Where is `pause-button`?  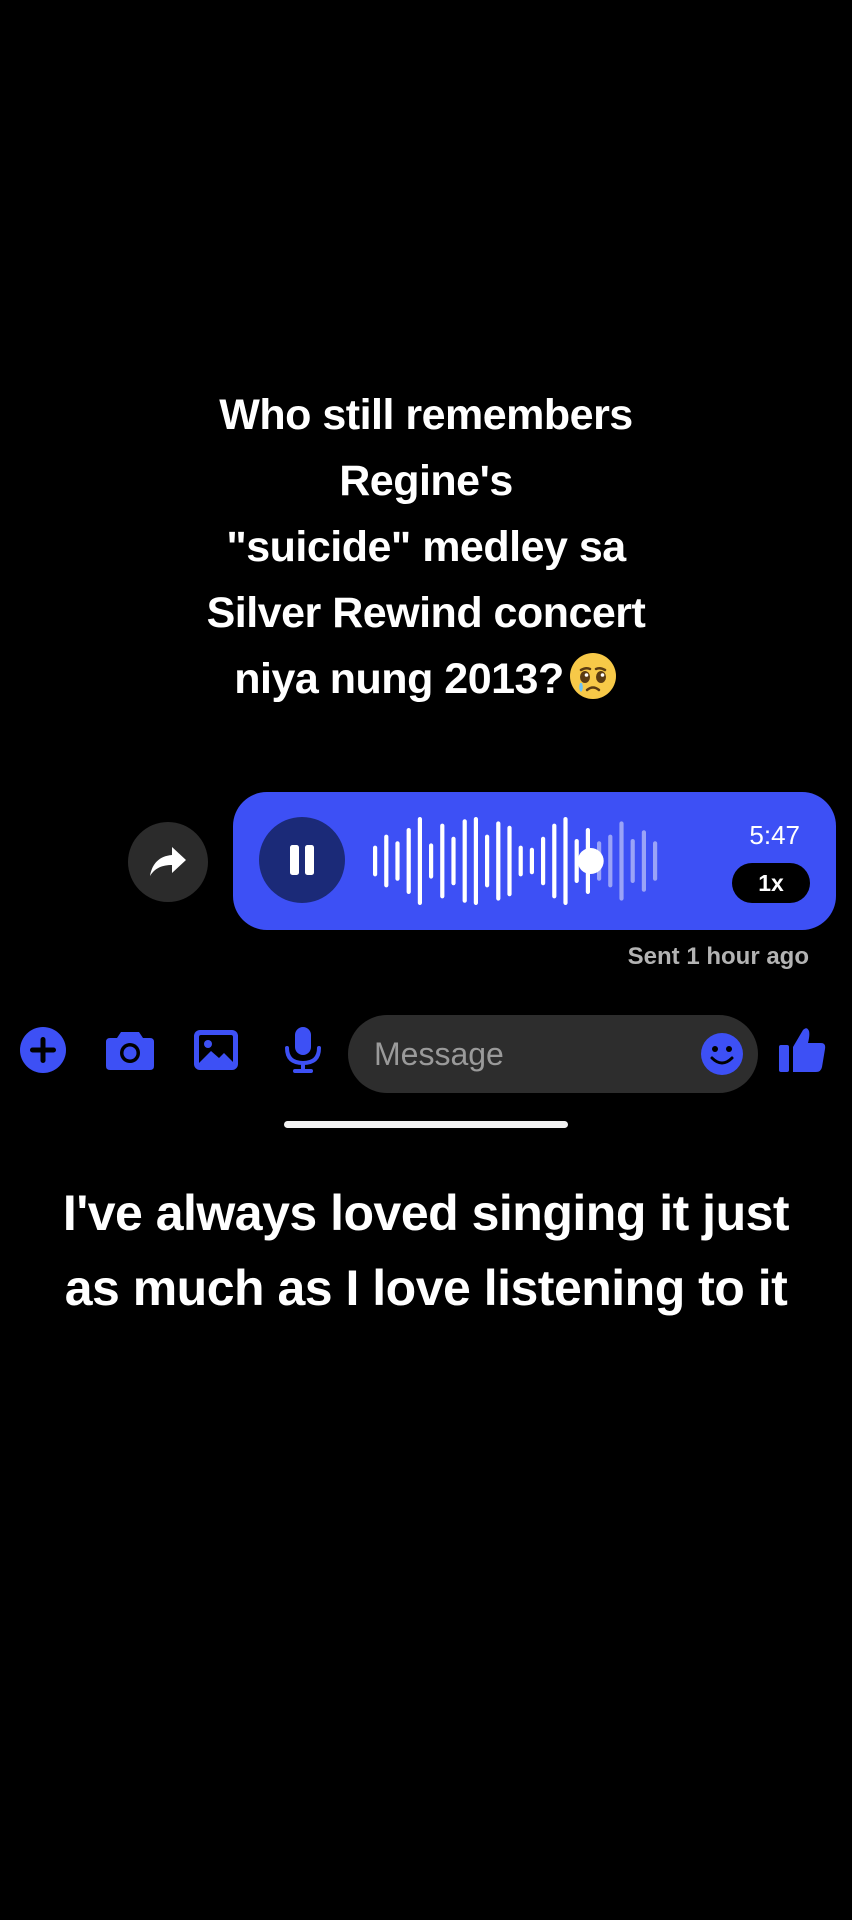 pause-button is located at coordinates (302, 860).